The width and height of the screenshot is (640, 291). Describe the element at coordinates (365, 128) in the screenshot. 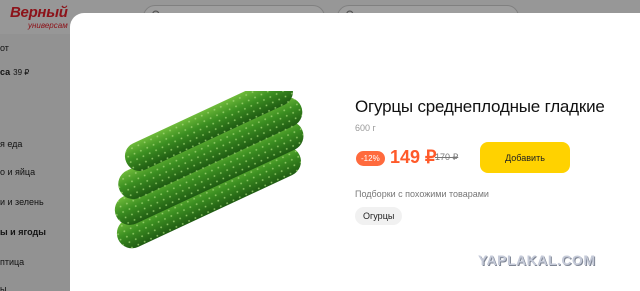

I see `product-weight: 600 г` at that location.